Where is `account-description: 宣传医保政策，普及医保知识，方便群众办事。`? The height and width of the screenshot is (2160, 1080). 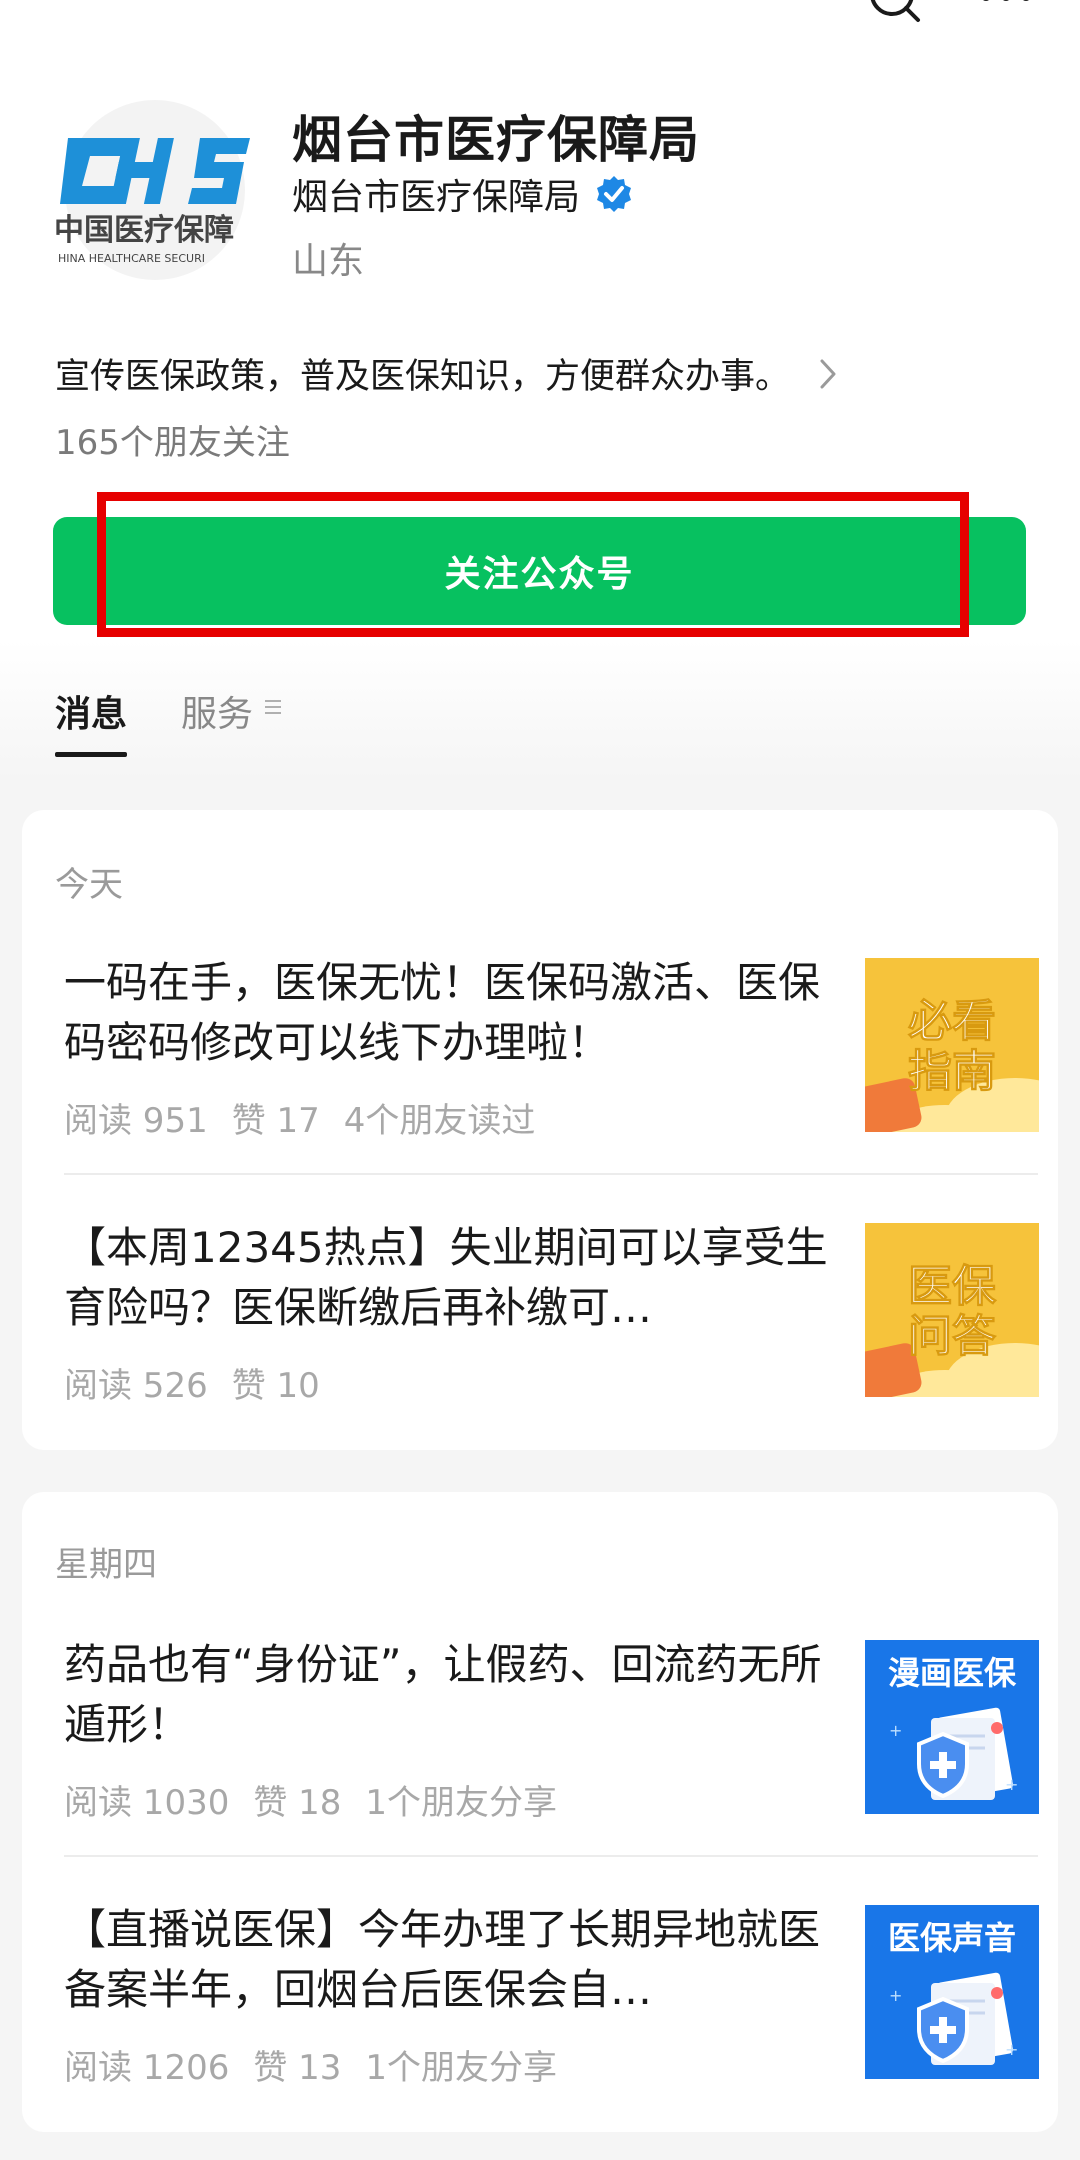 account-description: 宣传医保政策，普及医保知识，方便群众办事。 is located at coordinates (423, 377).